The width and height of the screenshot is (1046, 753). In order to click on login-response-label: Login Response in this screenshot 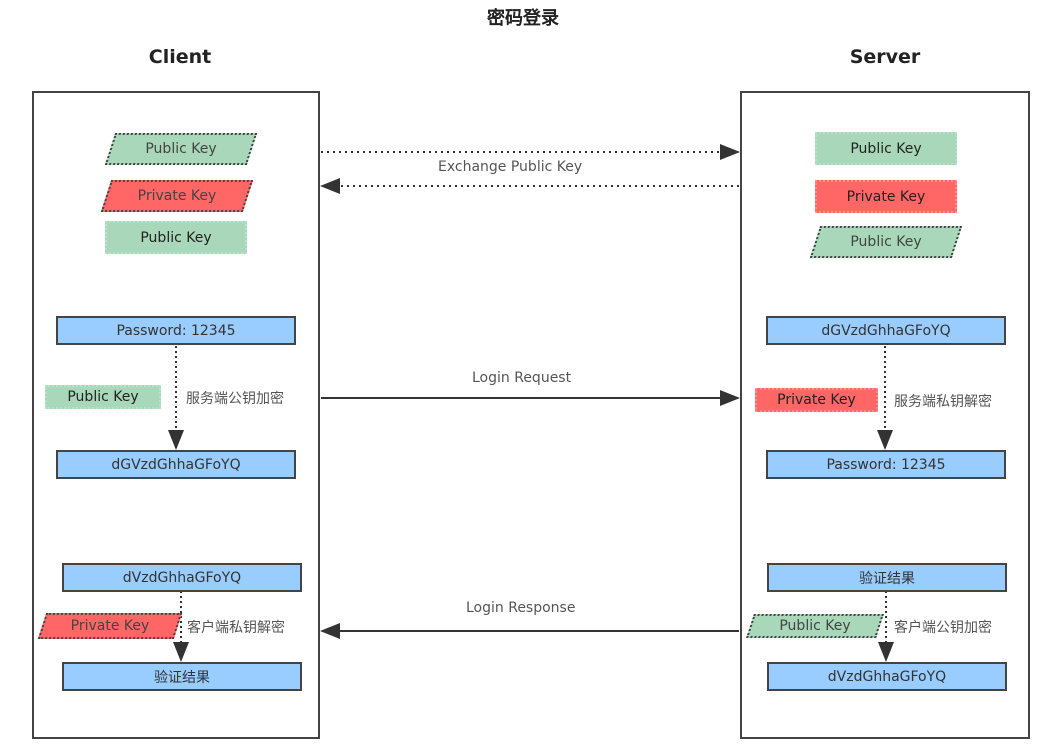, I will do `click(521, 608)`.